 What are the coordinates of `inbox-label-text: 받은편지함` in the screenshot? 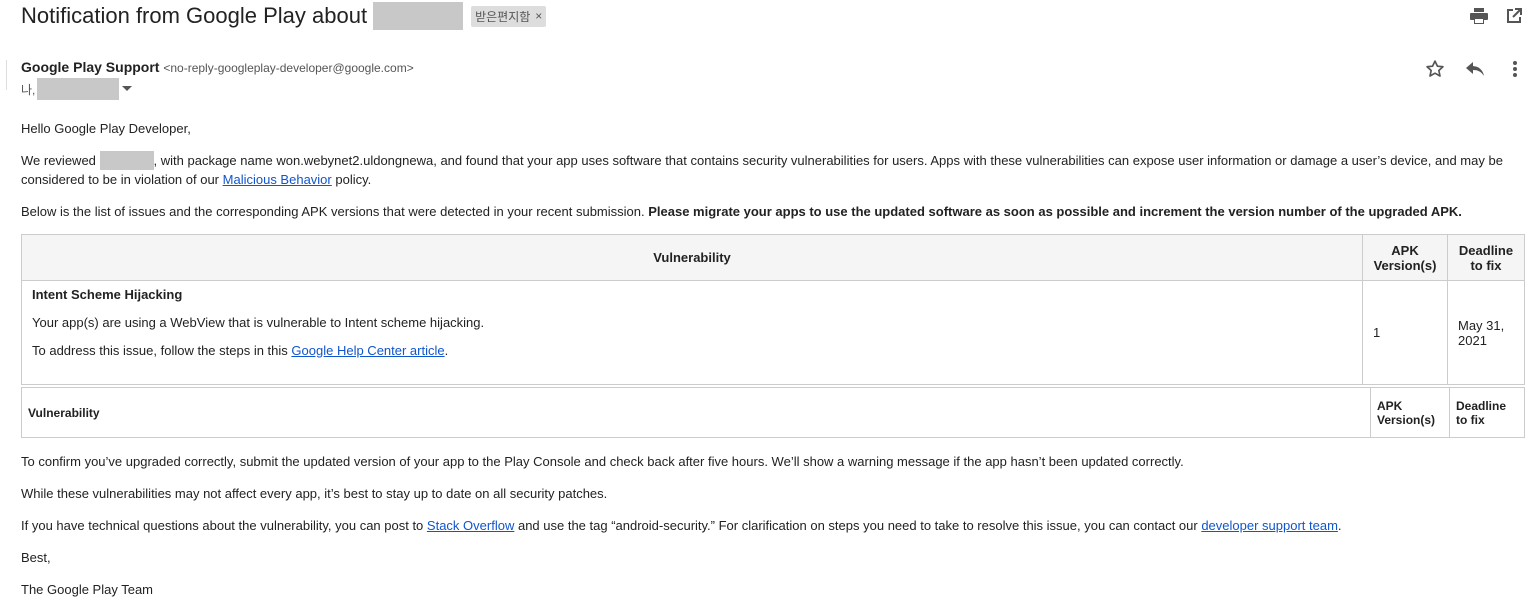 It's located at (503, 16).